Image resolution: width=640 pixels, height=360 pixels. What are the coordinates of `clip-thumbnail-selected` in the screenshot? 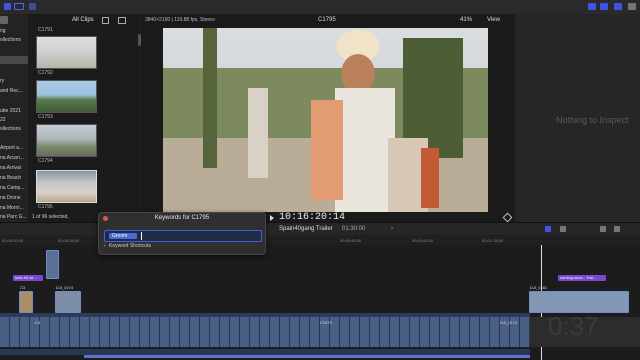 It's located at (66, 186).